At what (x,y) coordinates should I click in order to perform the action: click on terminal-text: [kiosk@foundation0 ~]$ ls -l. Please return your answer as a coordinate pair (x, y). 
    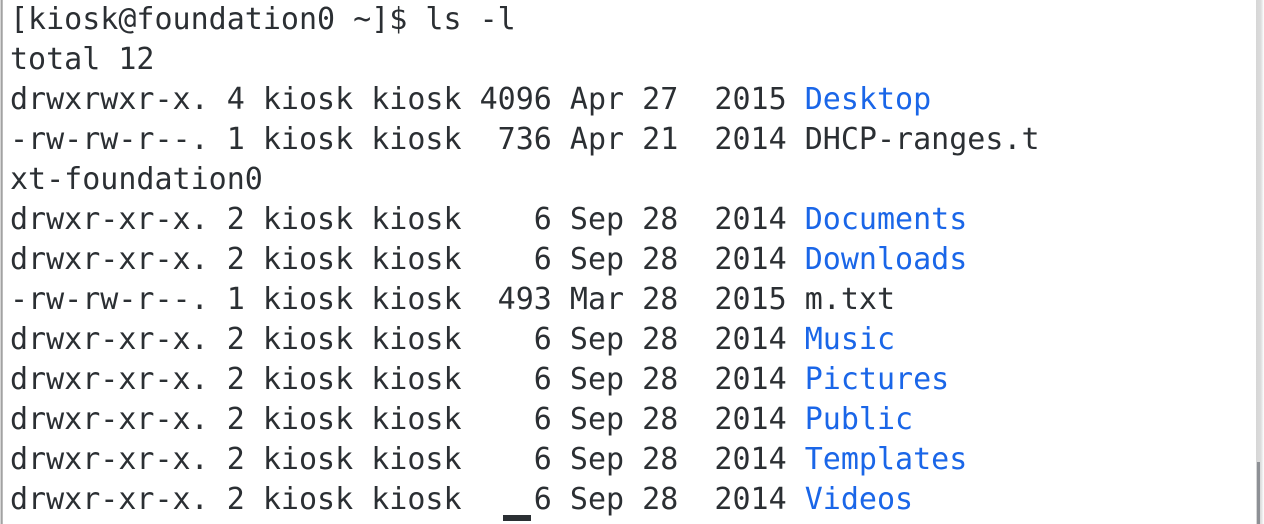
    Looking at the image, I should click on (263, 19).